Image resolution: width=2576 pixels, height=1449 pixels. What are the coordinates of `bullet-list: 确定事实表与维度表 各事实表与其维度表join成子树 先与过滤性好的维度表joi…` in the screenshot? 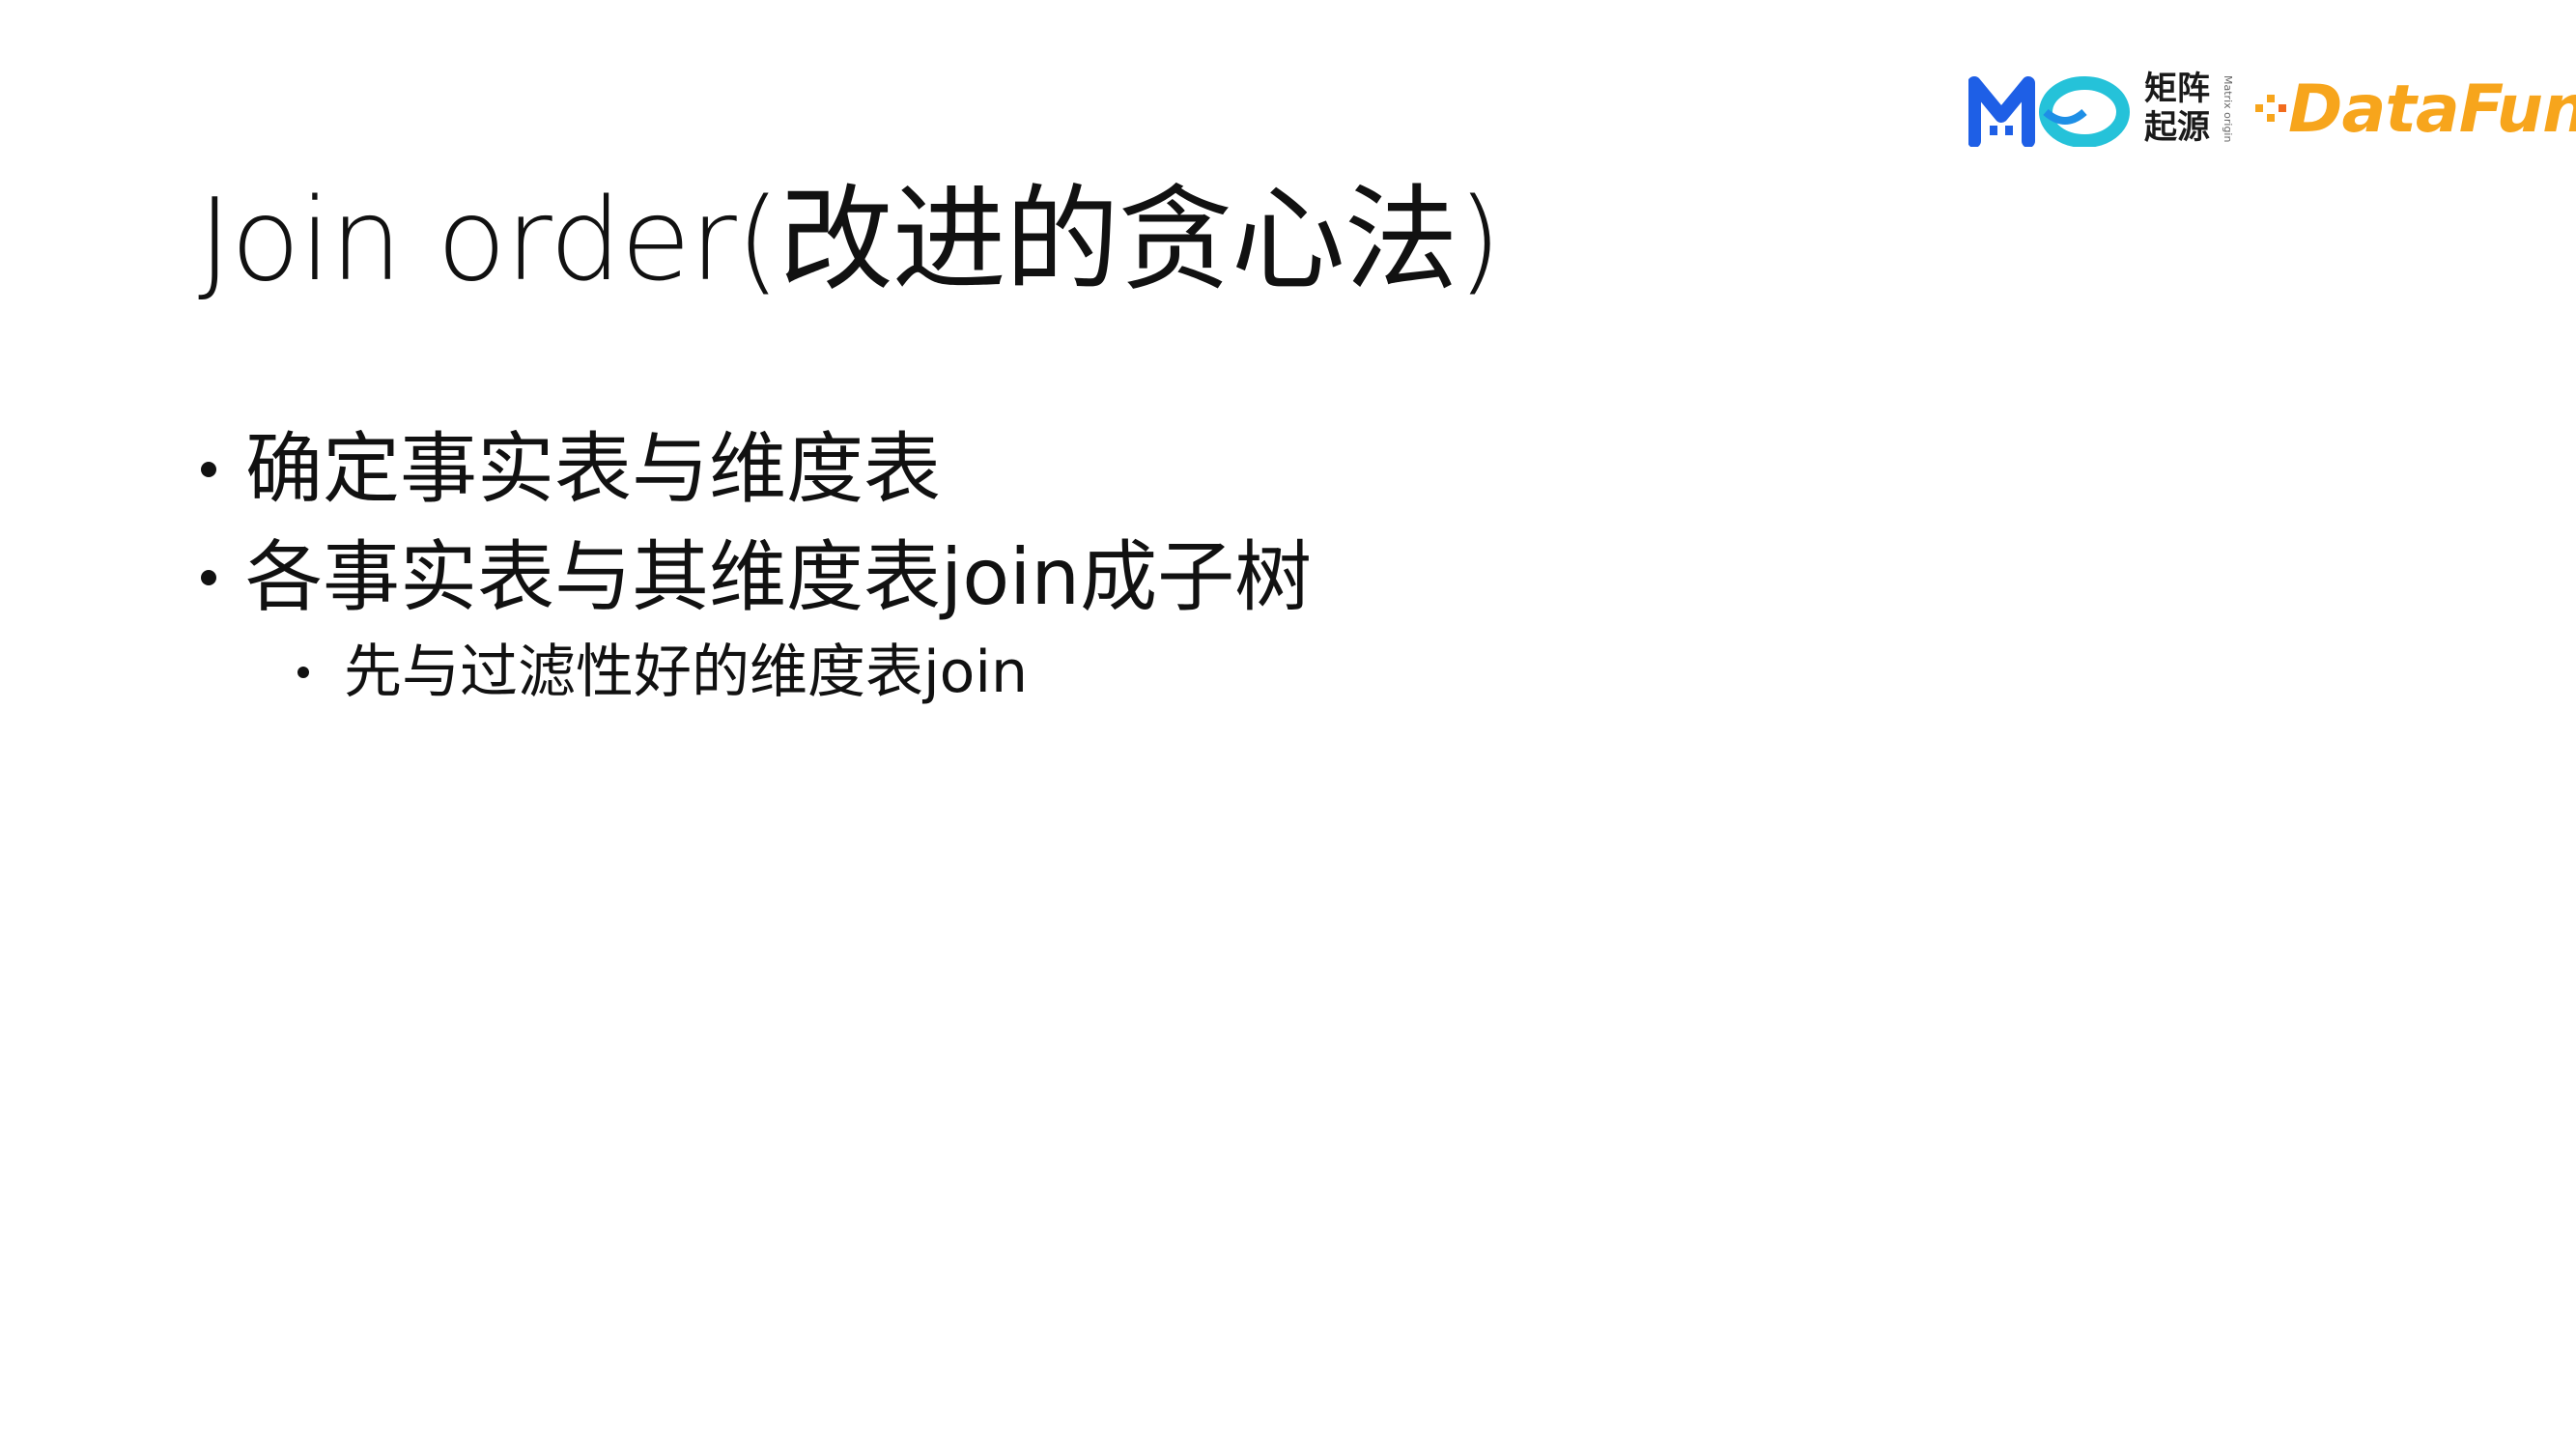 It's located at (752, 564).